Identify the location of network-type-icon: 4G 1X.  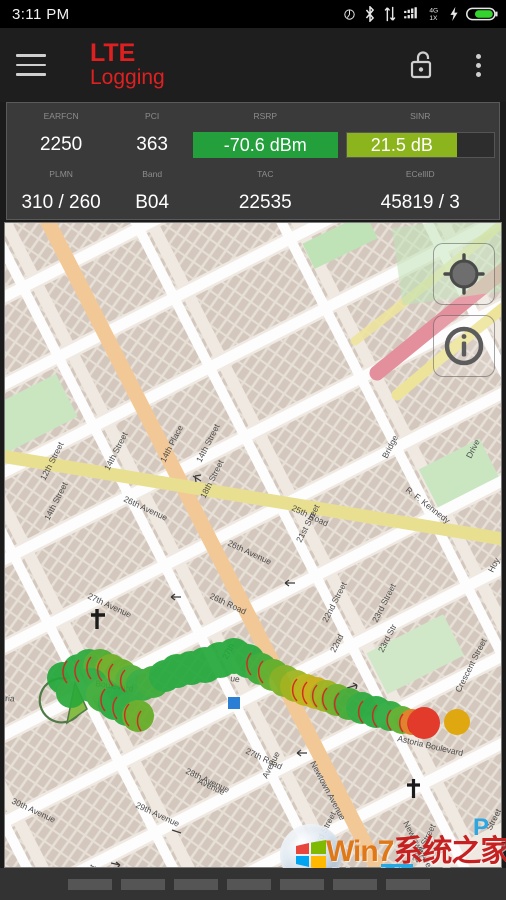
(433, 14).